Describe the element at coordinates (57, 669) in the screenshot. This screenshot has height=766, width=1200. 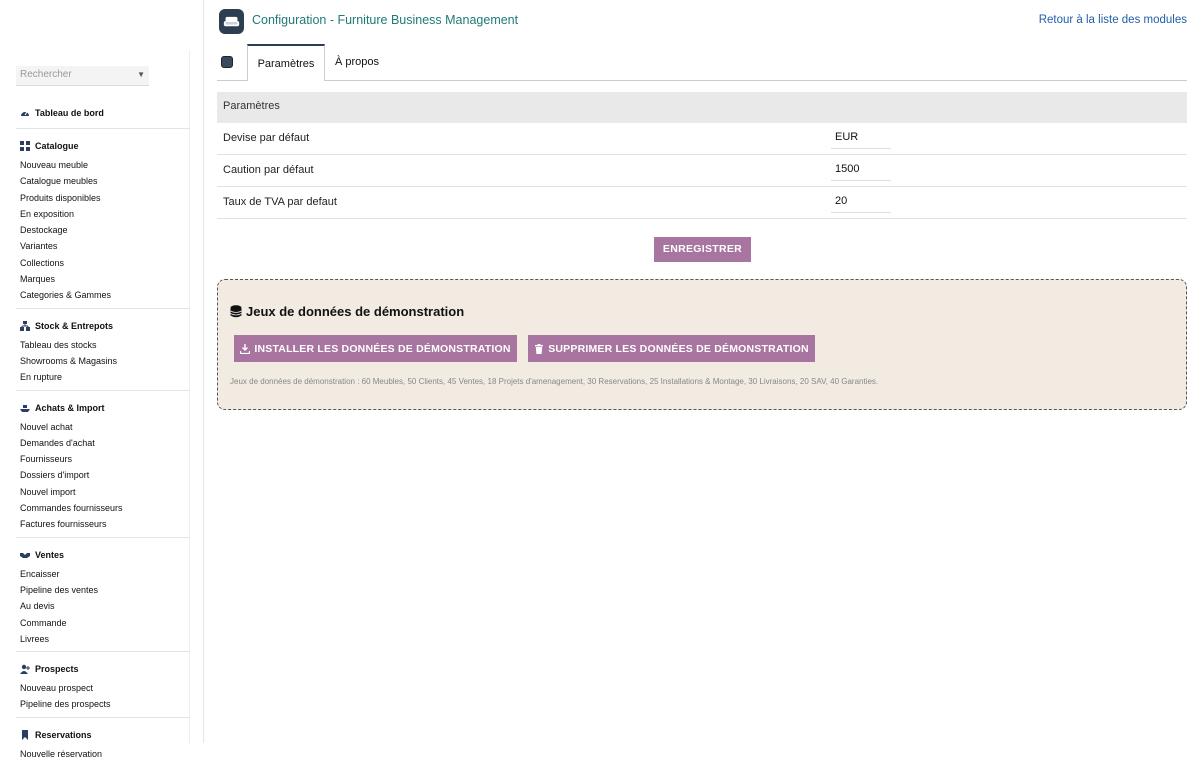
I see `sidebar-section-label: Prospects` at that location.